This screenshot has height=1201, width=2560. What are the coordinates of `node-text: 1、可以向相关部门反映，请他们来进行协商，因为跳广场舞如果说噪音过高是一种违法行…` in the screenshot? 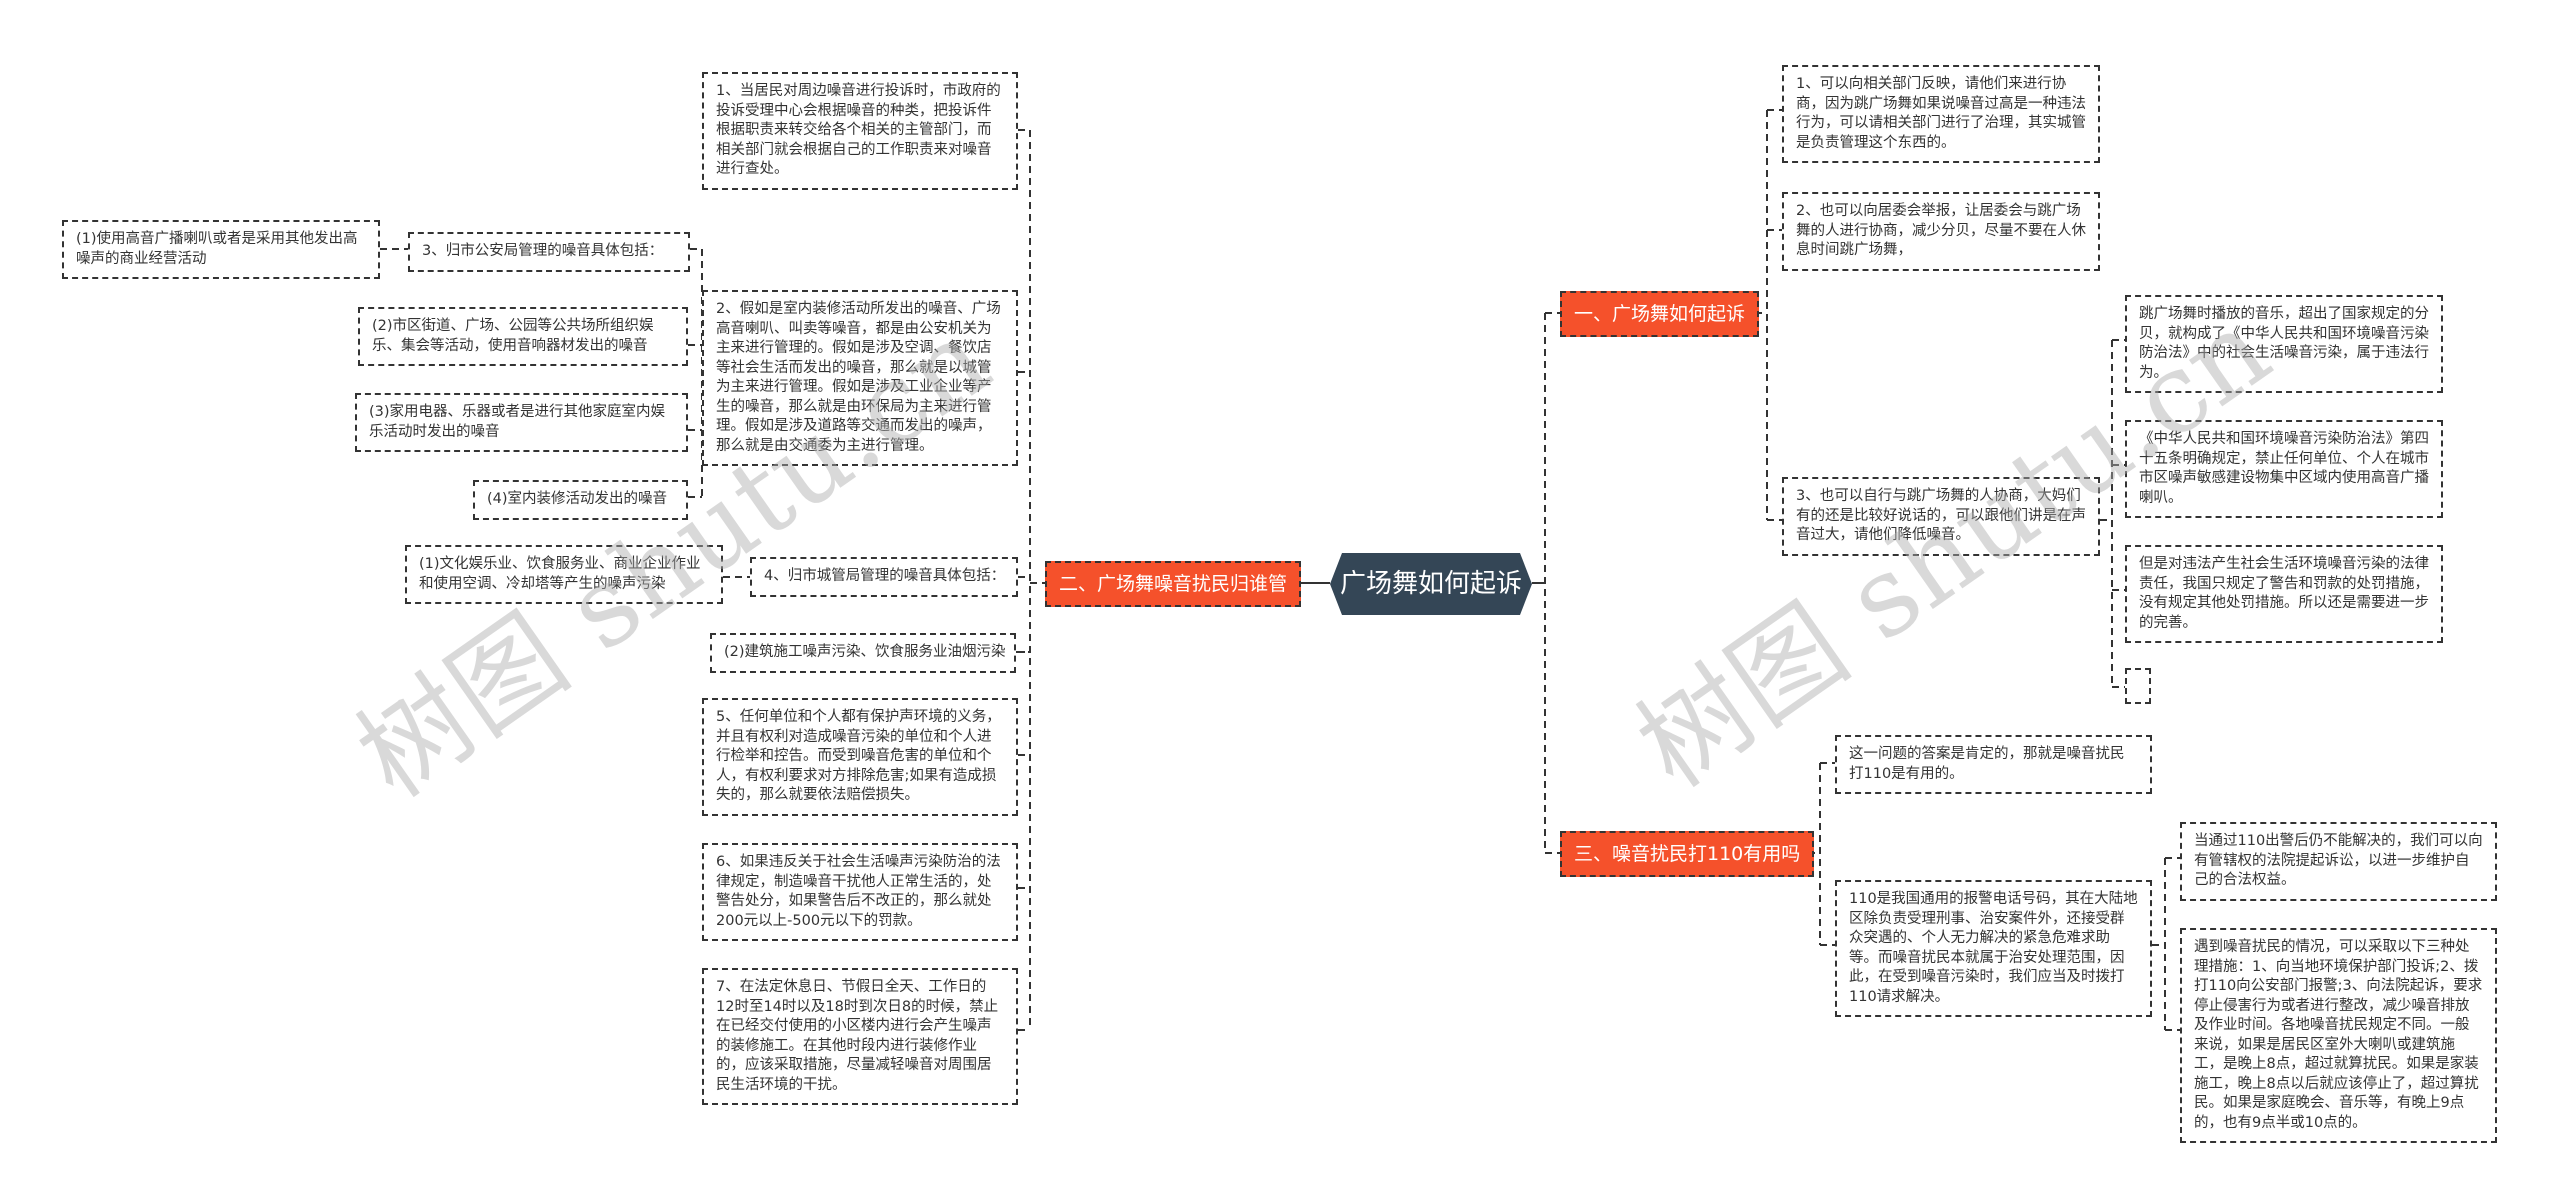 It's located at (1941, 113).